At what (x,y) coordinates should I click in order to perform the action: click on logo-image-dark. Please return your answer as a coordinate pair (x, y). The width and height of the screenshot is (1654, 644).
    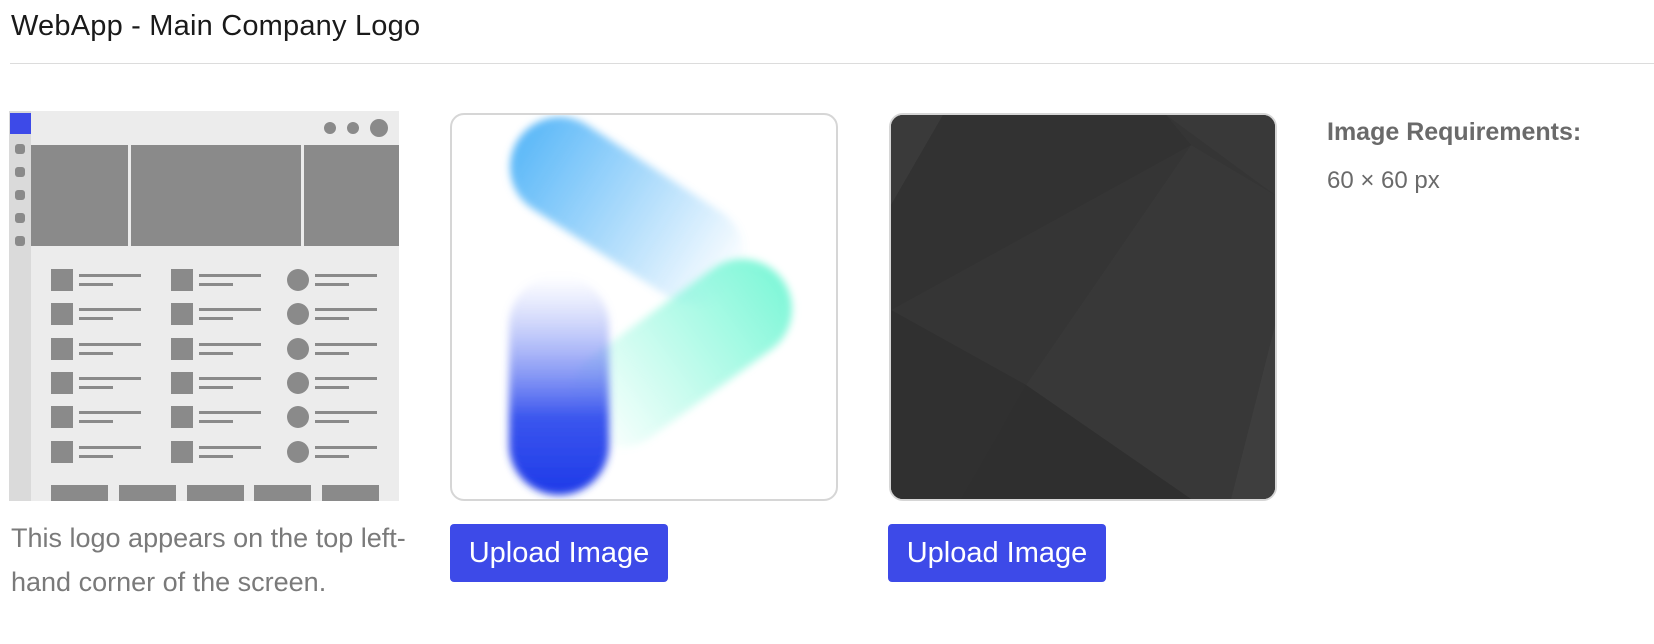
    Looking at the image, I should click on (1083, 307).